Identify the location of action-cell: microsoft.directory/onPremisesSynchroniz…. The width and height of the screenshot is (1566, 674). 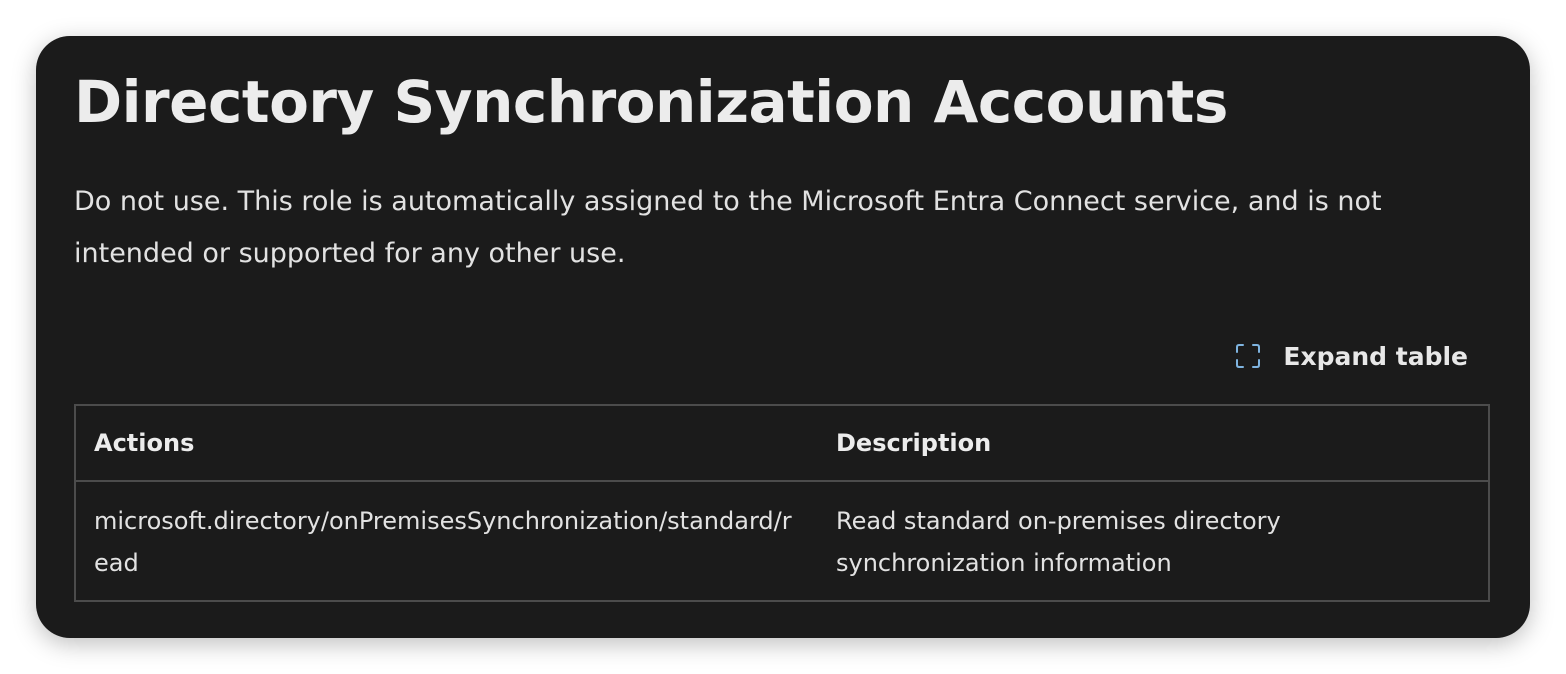
(446, 541).